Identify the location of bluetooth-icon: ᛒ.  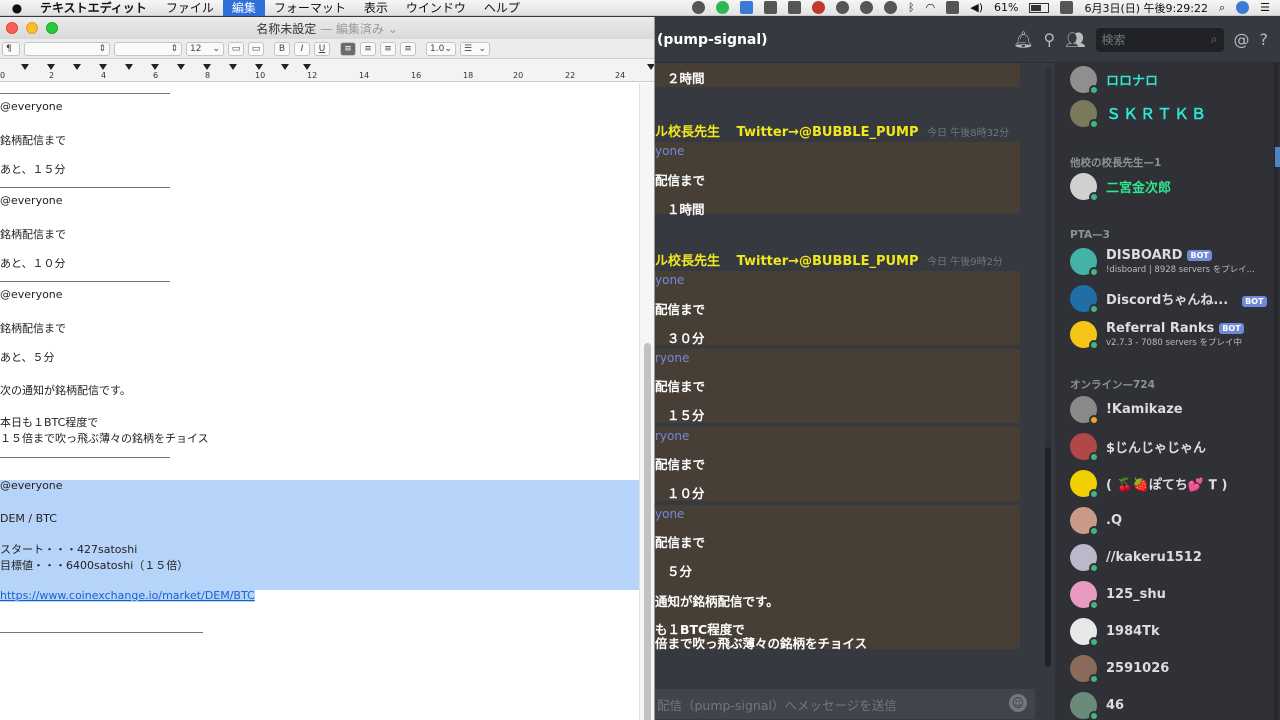
(911, 7).